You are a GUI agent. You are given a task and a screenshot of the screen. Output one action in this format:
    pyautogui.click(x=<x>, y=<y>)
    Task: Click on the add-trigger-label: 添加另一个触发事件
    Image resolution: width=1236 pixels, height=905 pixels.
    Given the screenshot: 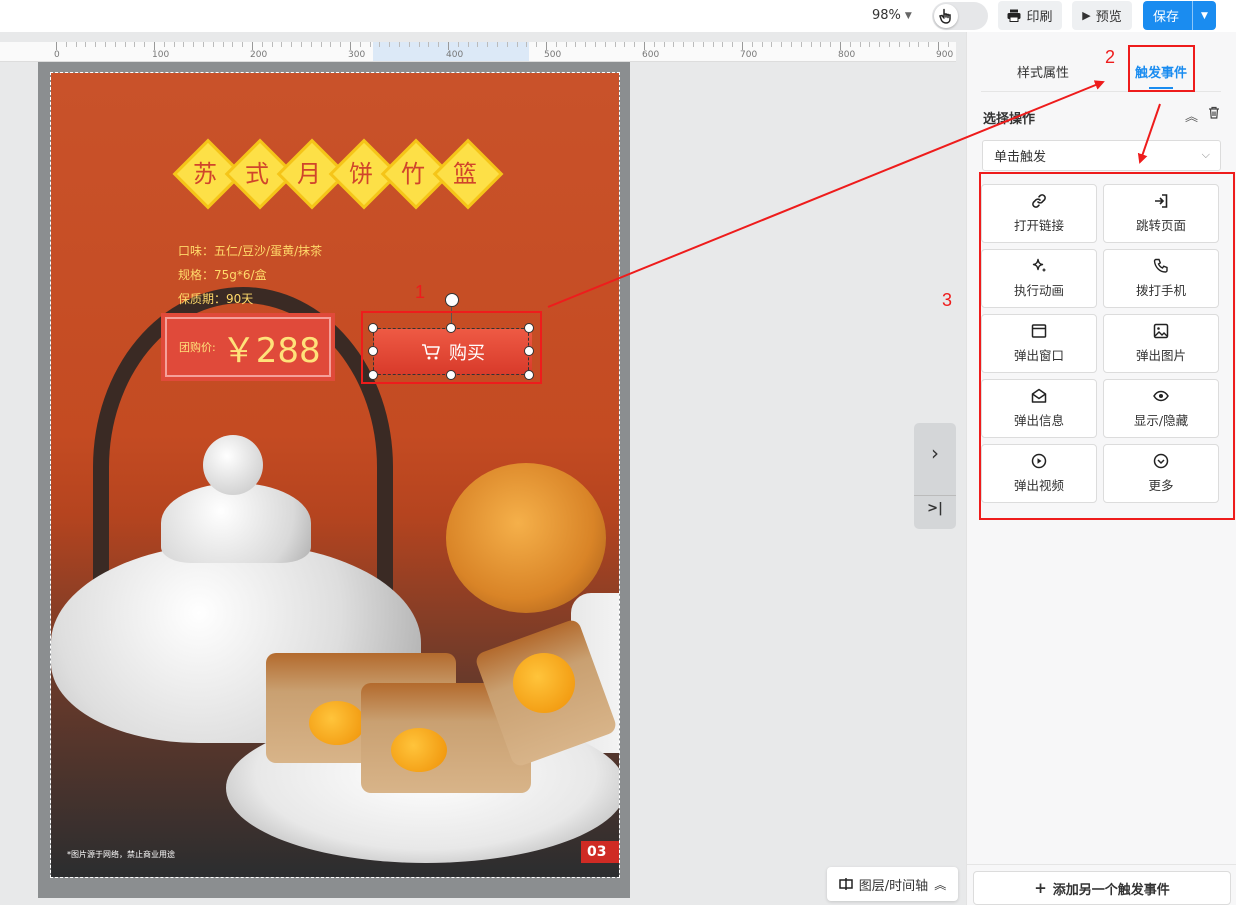 What is the action you would take?
    pyautogui.click(x=1111, y=890)
    